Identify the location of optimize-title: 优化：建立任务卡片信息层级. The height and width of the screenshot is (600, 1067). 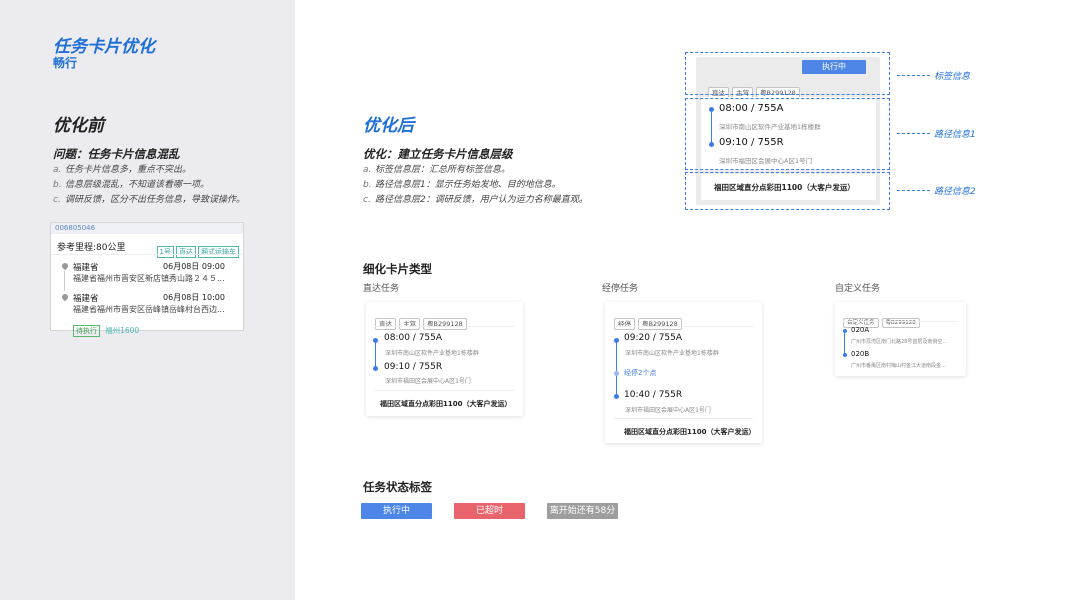
(438, 154).